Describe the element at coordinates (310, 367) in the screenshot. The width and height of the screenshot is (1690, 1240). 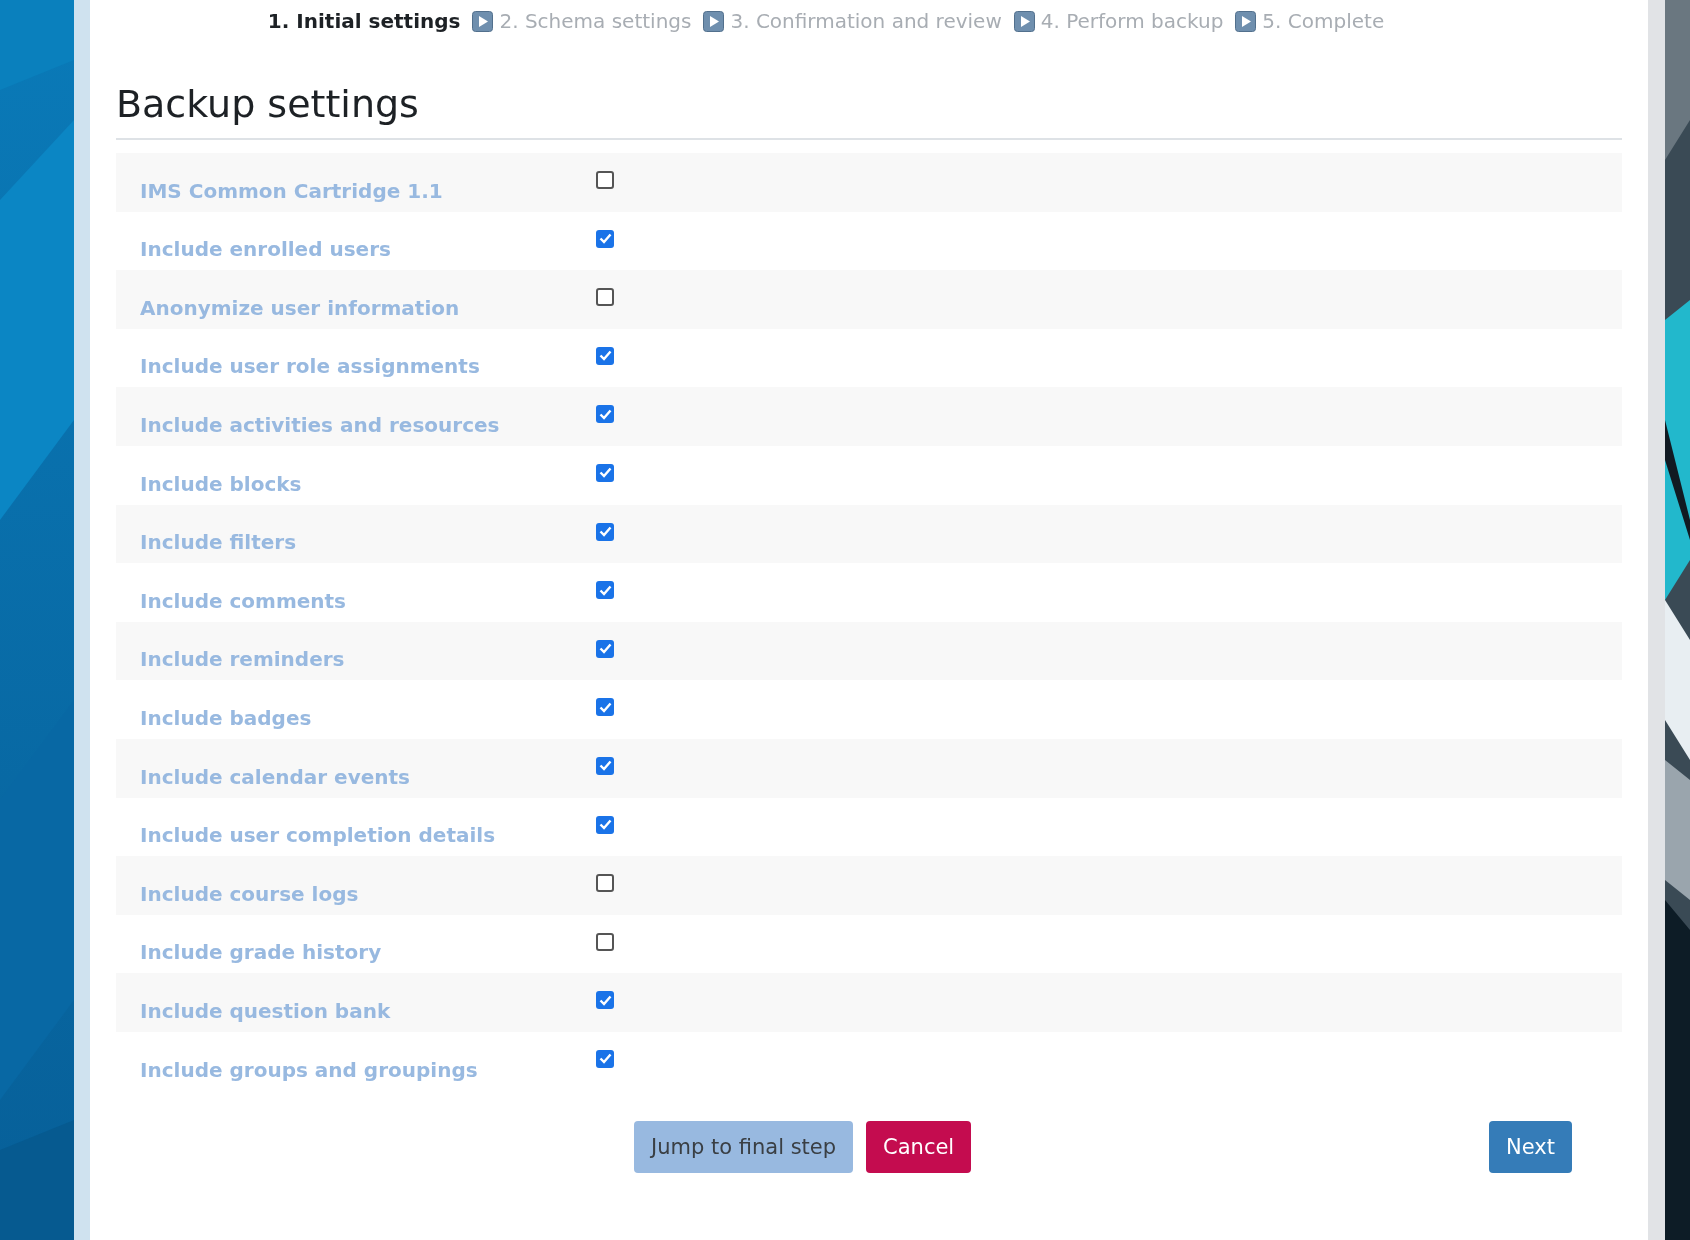
I see `setting-label: Include user role assignments` at that location.